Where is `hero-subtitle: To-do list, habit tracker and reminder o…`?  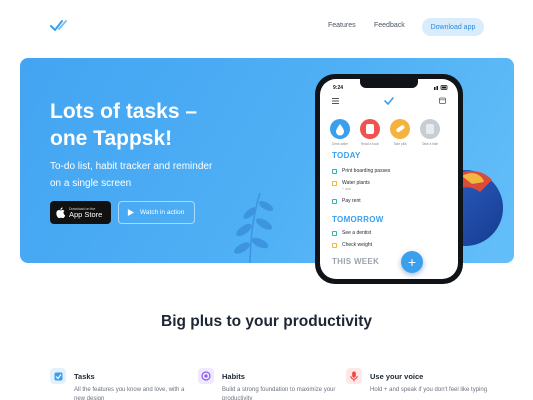
hero-subtitle: To-do list, habit tracker and reminder o… is located at coordinates (150, 175).